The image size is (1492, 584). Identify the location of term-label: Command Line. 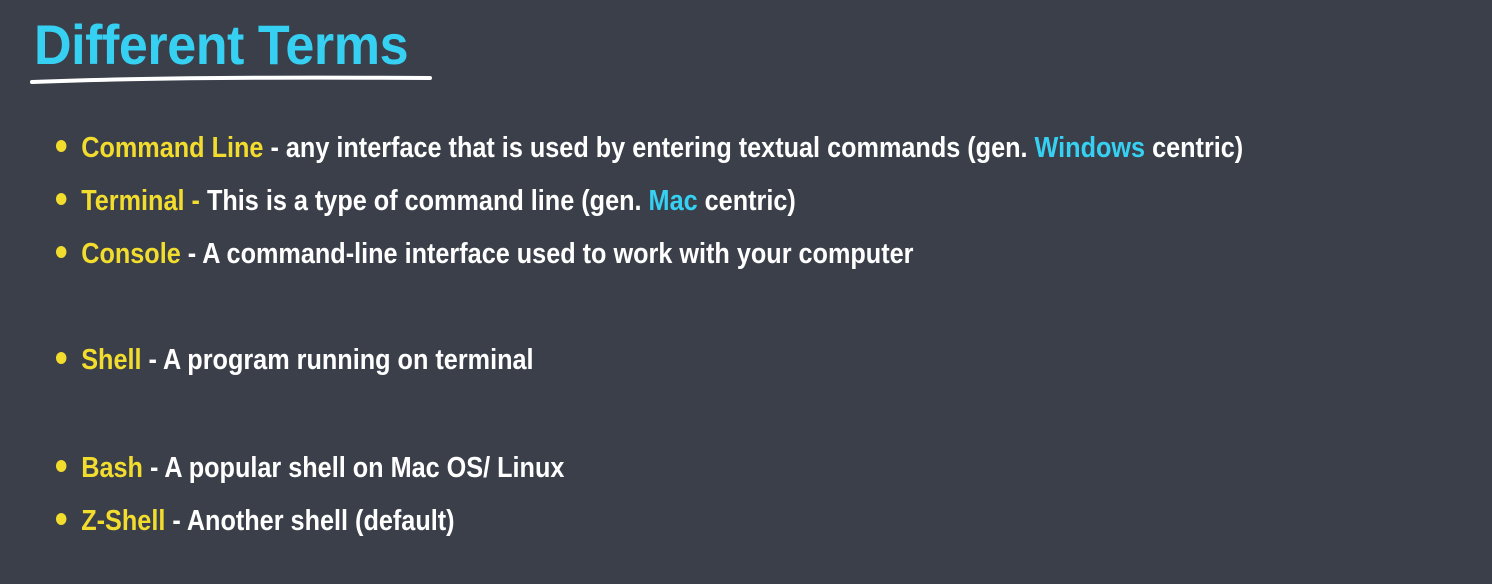
(172, 148).